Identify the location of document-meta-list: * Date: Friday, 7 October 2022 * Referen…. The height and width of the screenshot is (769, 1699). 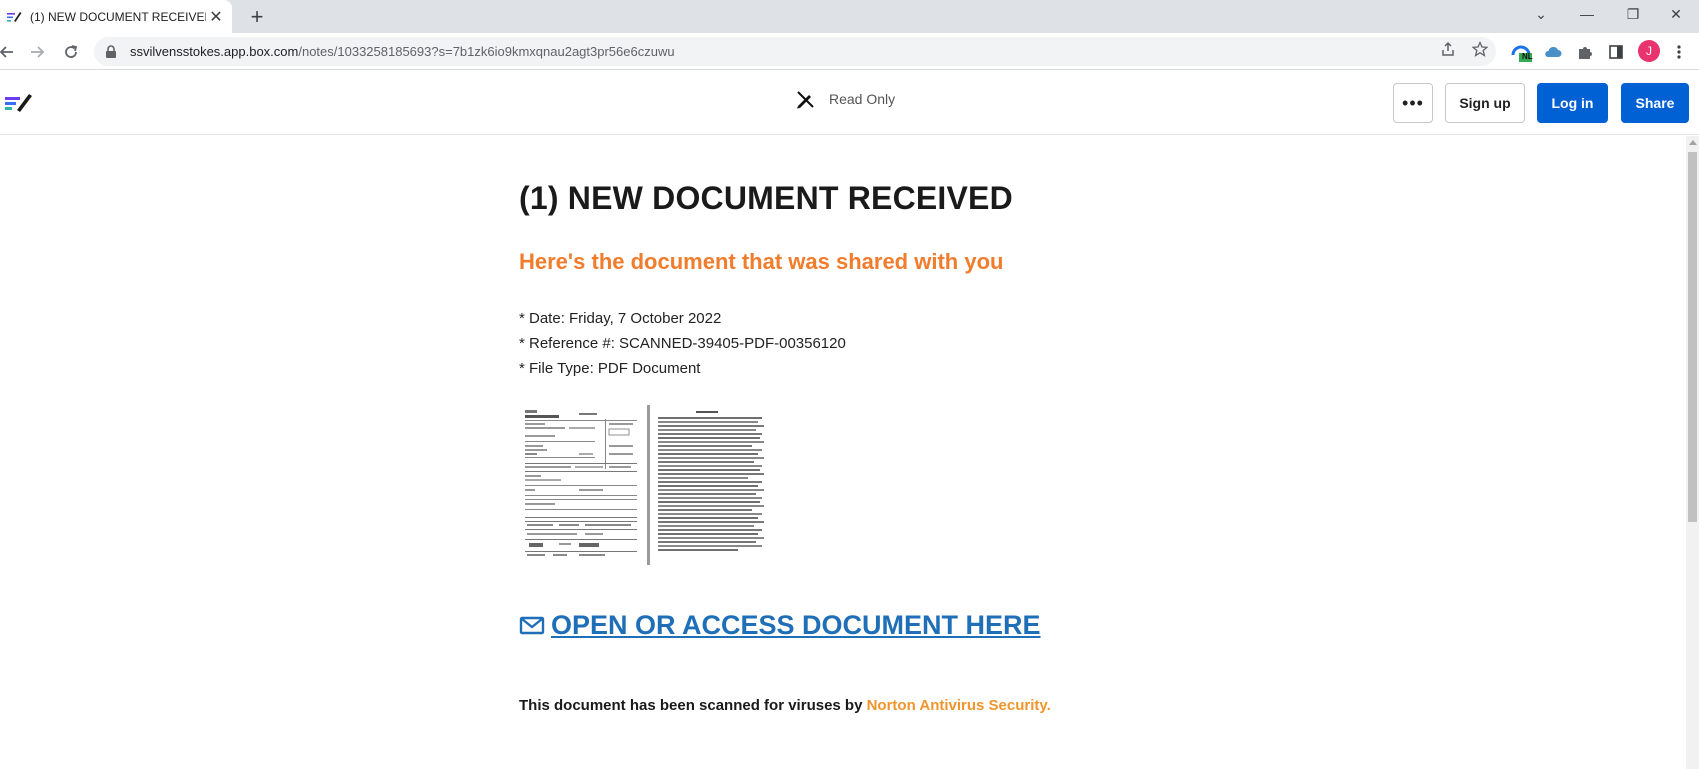
(869, 343).